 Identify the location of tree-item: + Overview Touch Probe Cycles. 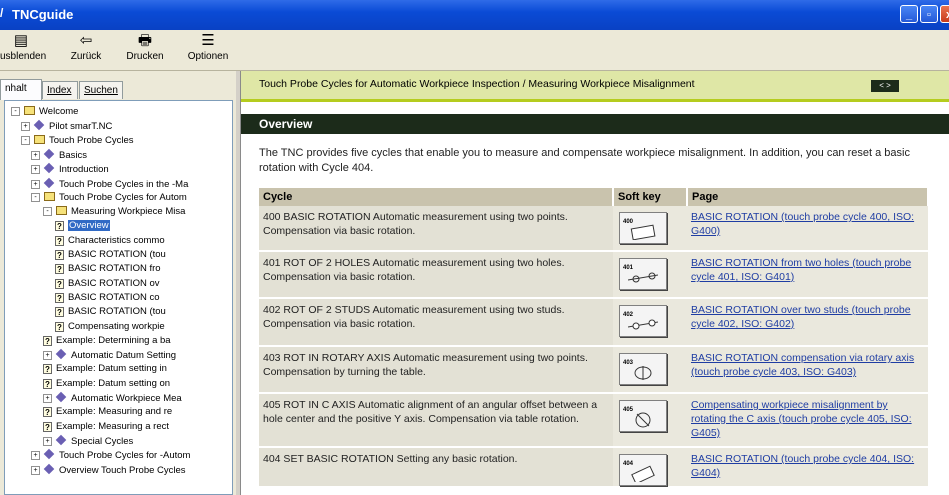
(108, 469).